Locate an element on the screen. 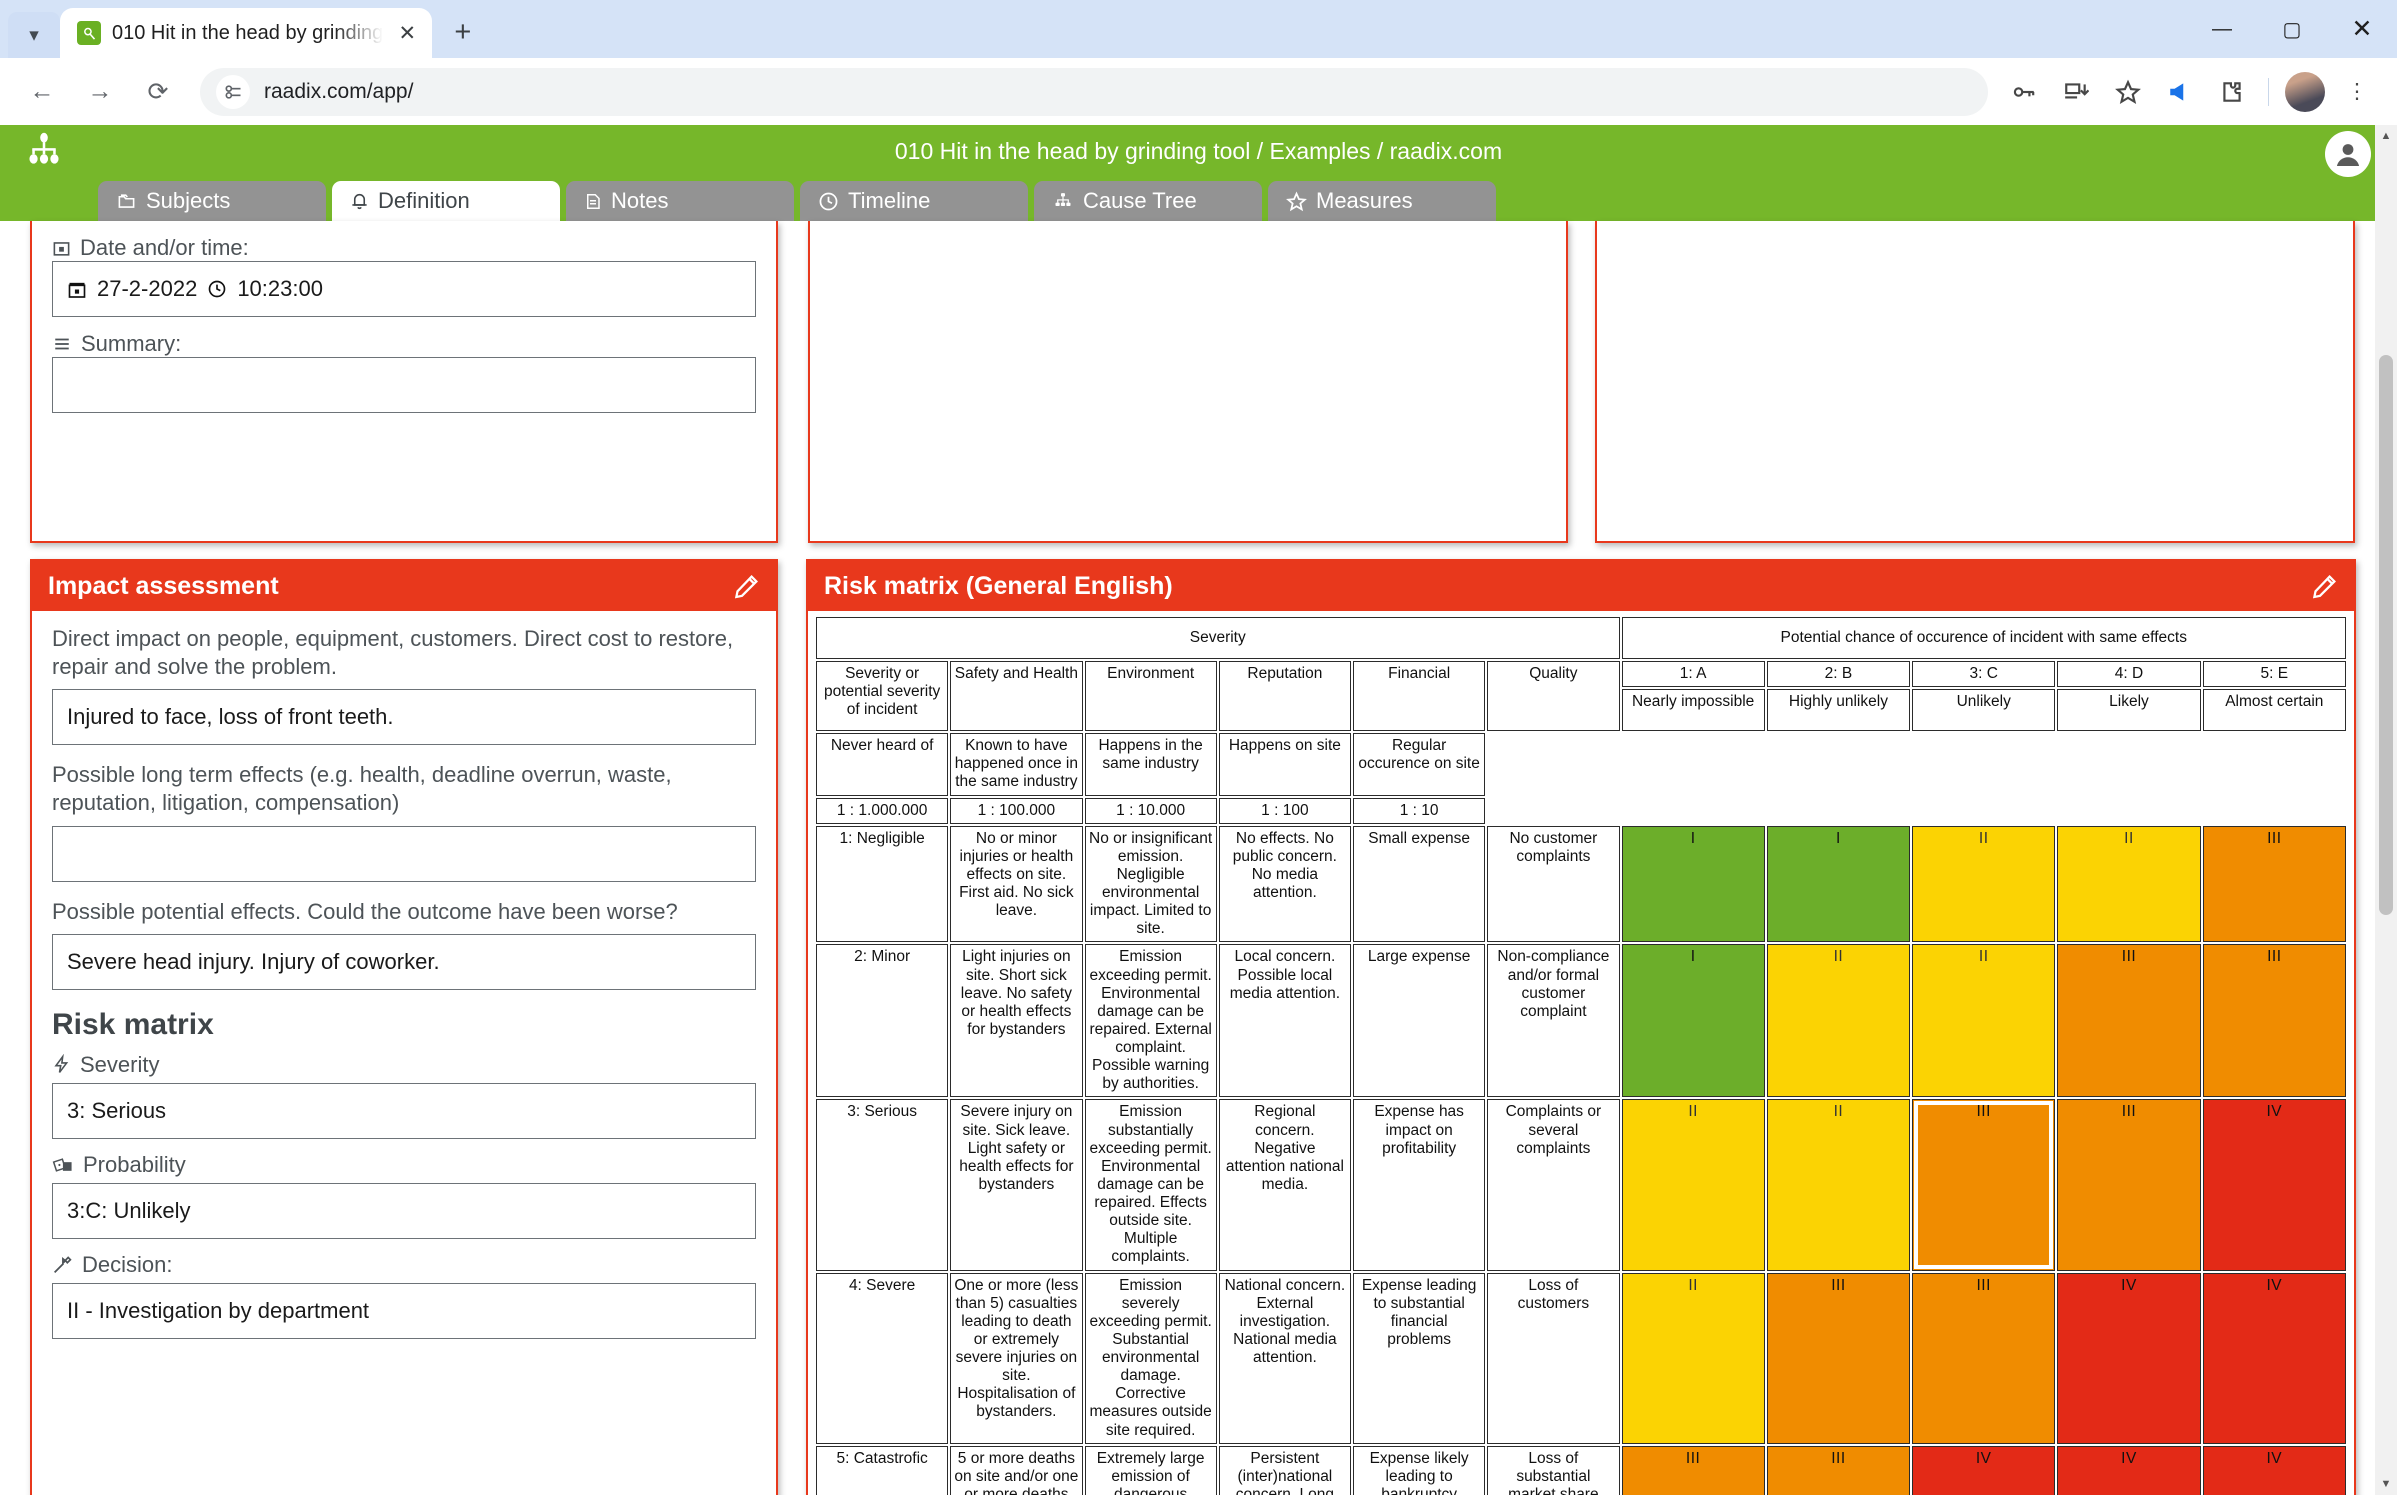  risk-cell-1D: II is located at coordinates (2129, 884).